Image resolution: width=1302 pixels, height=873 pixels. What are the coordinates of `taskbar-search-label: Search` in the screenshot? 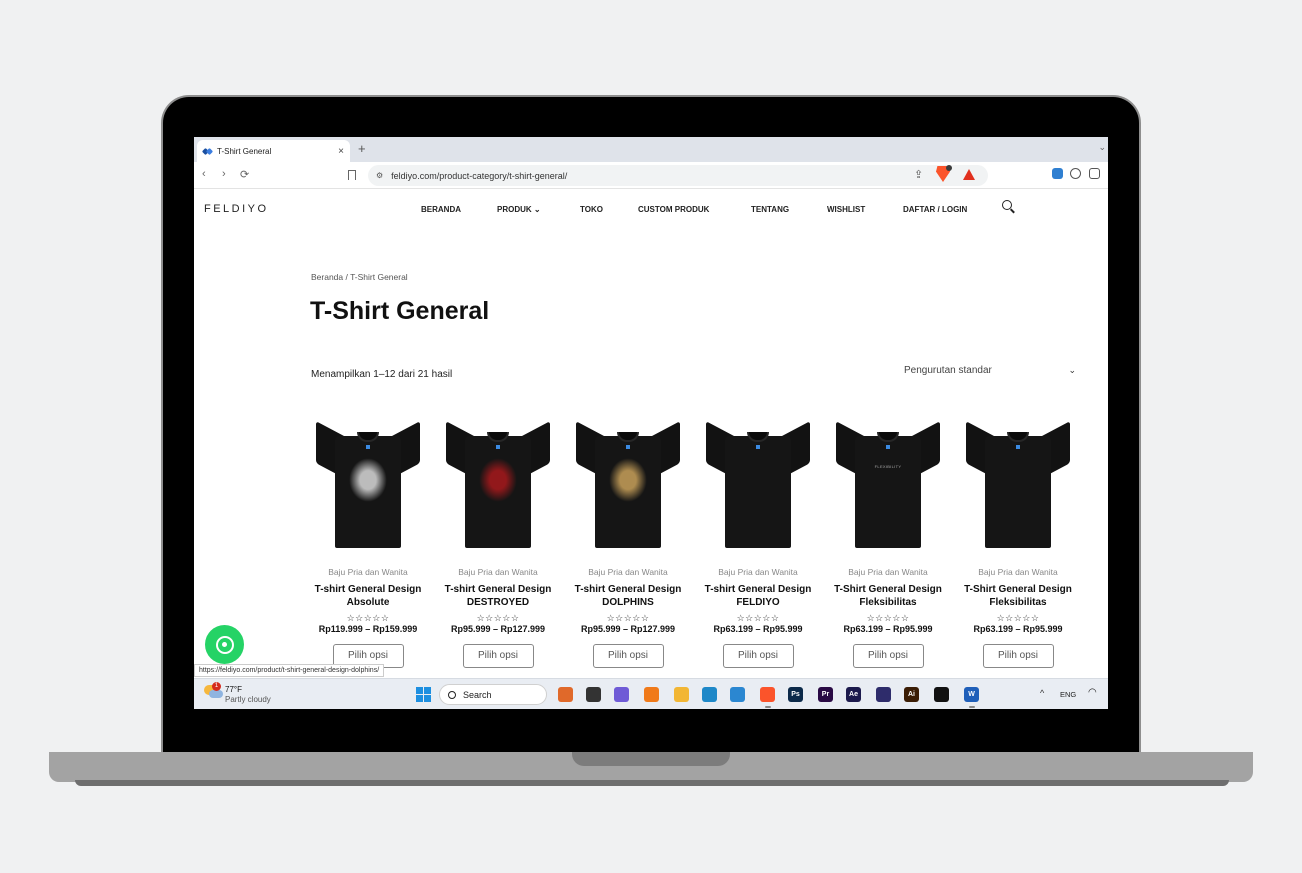 It's located at (477, 694).